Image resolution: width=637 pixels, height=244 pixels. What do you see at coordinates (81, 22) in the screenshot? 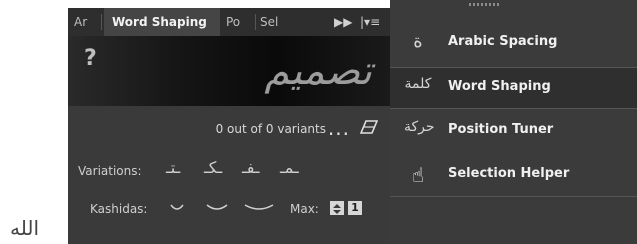
I see `tab-label: Ar` at bounding box center [81, 22].